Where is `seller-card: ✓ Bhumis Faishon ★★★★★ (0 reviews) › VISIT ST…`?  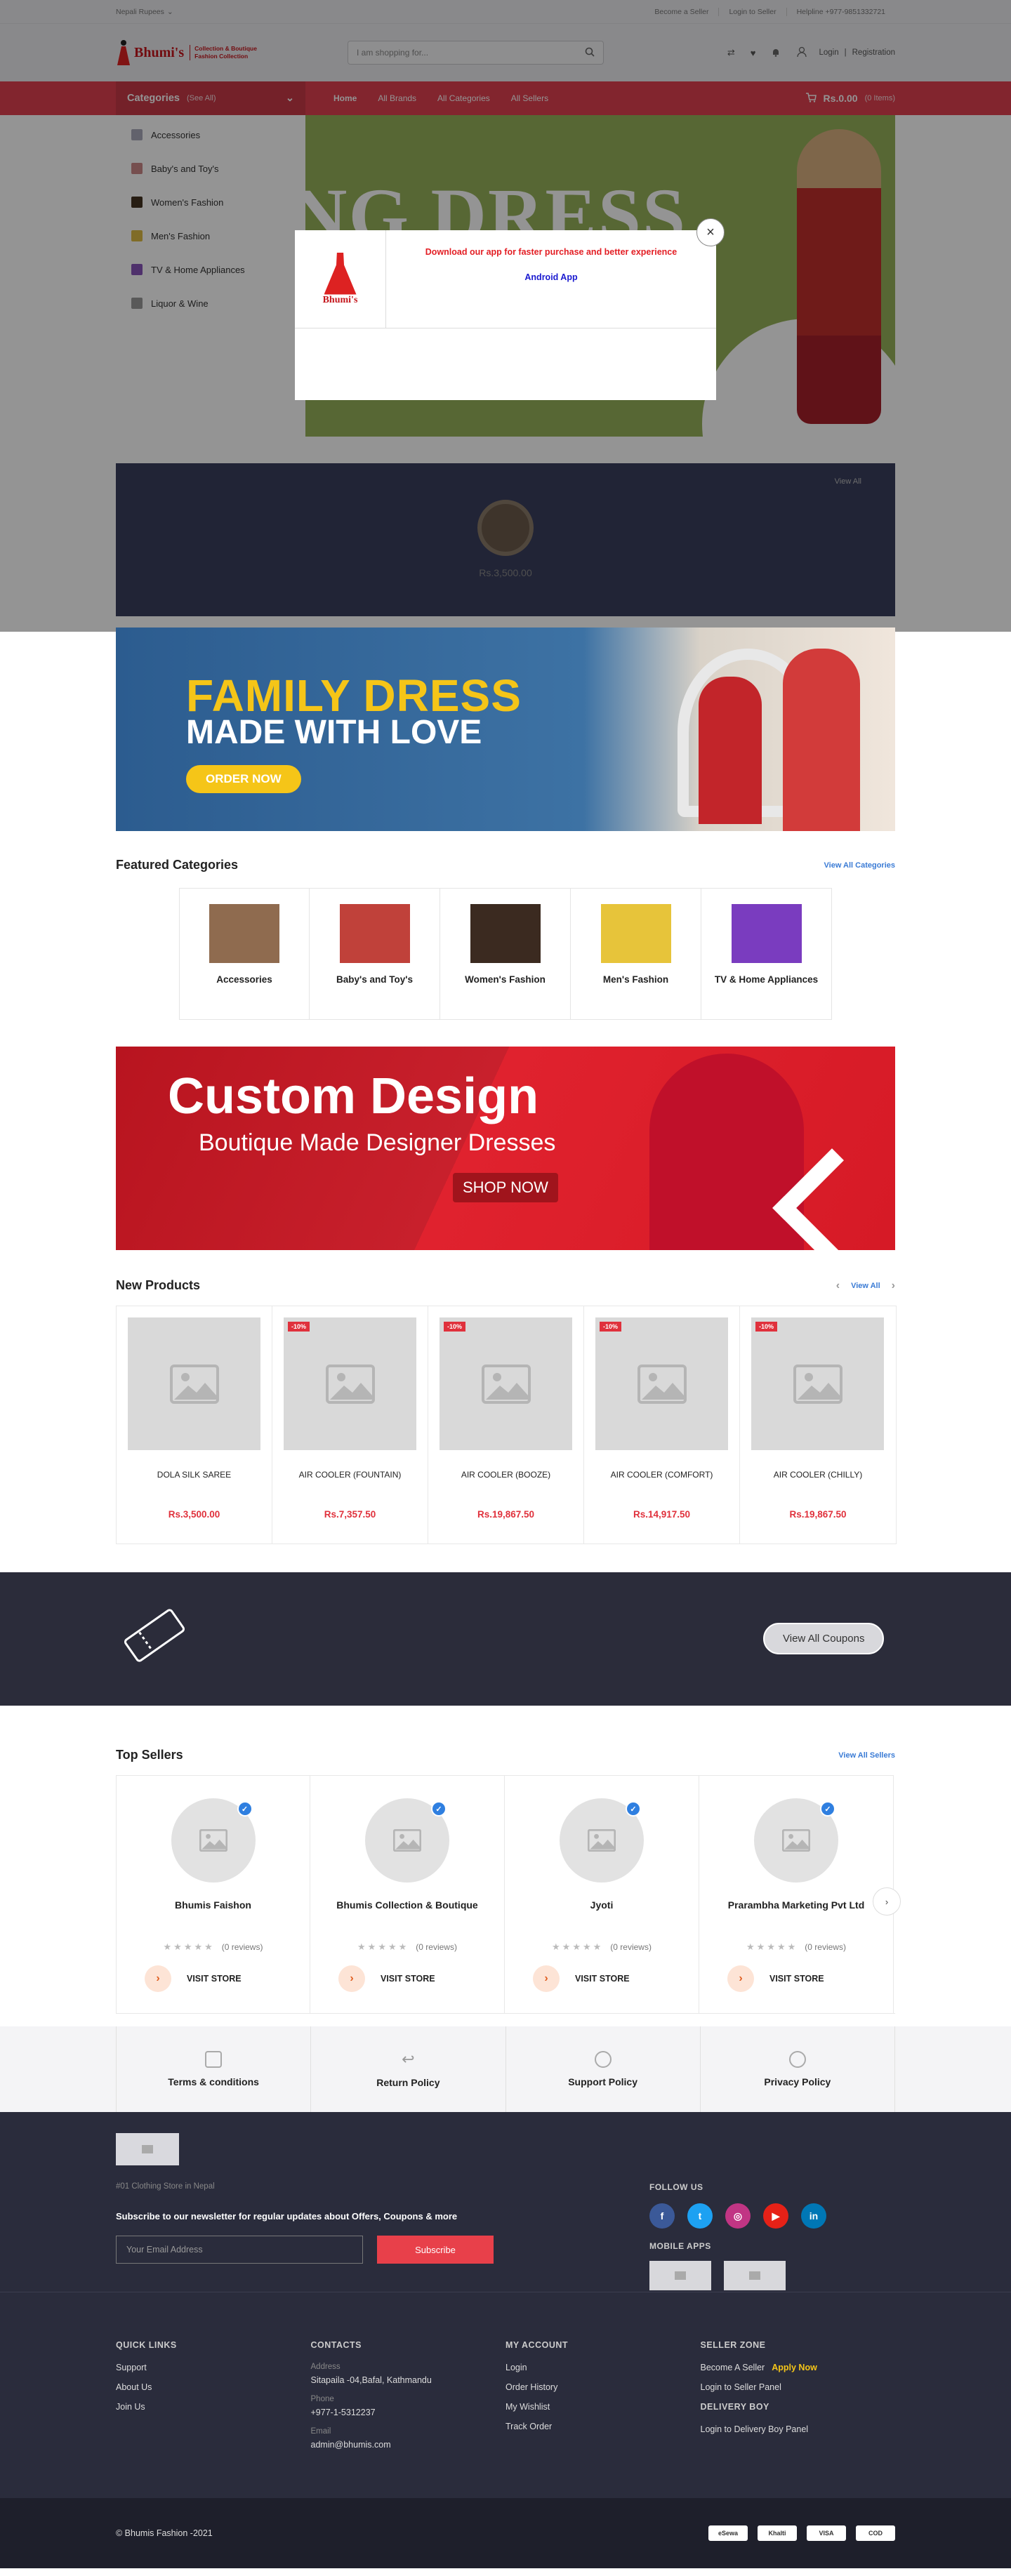 seller-card: ✓ Bhumis Faishon ★★★★★ (0 reviews) › VISIT ST… is located at coordinates (213, 1894).